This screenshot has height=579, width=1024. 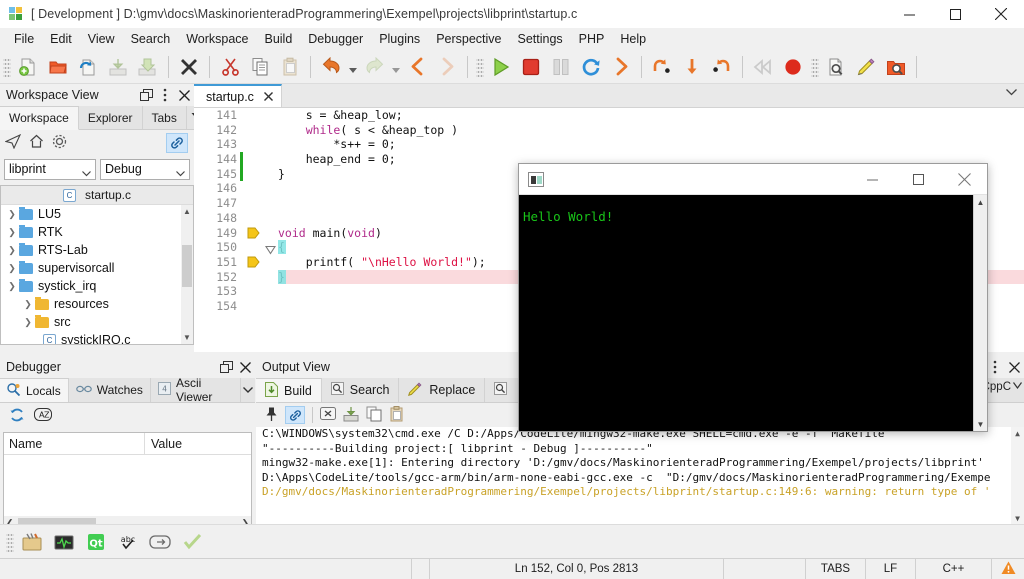 I want to click on tab-workspace: Workspace, so click(x=39, y=118).